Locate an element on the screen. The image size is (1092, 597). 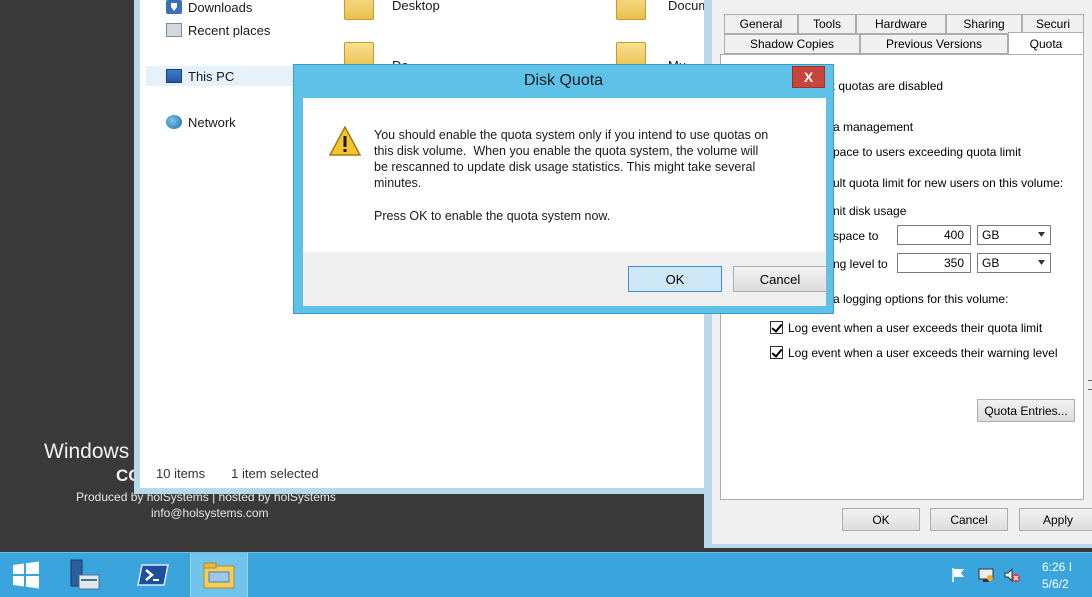
warning-value-input: 350 is located at coordinates (934, 263).